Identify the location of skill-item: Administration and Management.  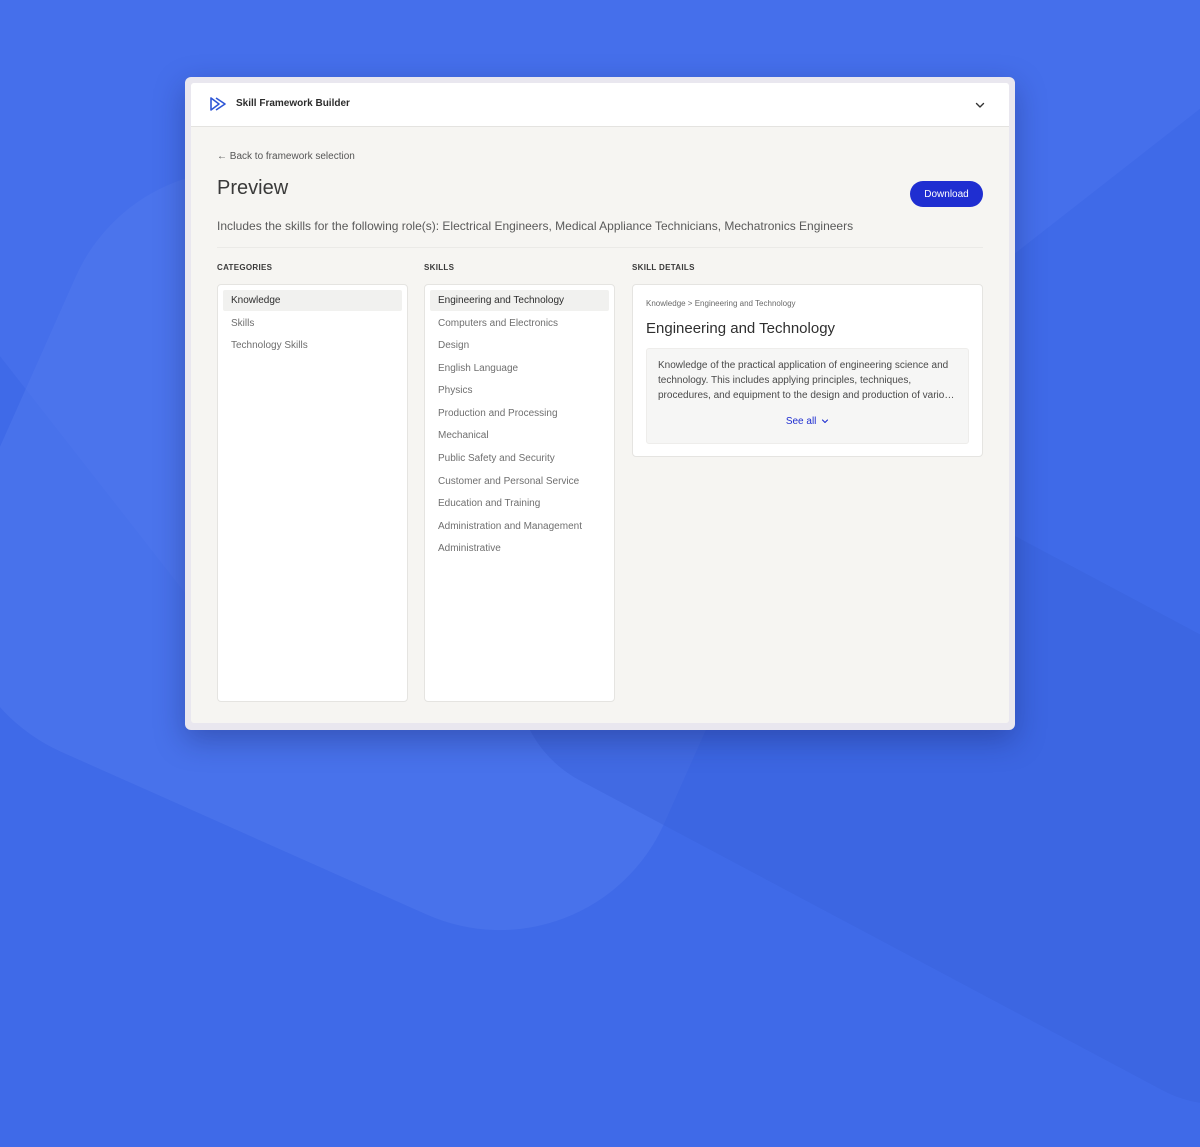
(519, 526).